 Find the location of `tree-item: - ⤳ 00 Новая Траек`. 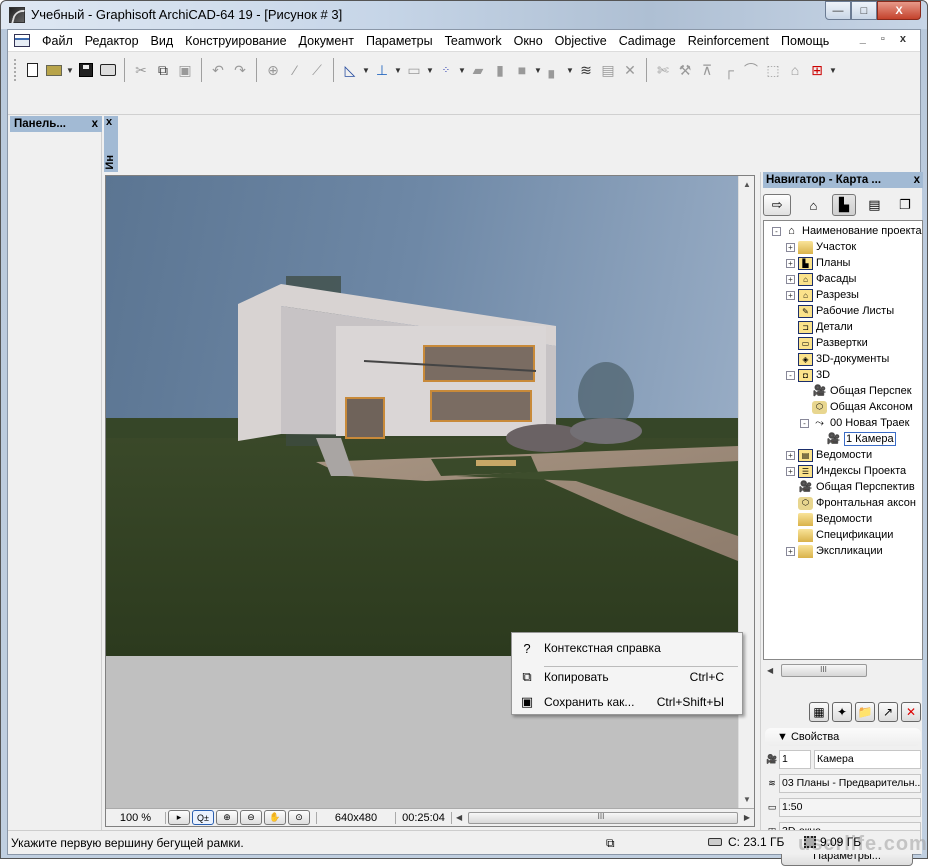

tree-item: - ⤳ 00 Новая Траек is located at coordinates (854, 423).